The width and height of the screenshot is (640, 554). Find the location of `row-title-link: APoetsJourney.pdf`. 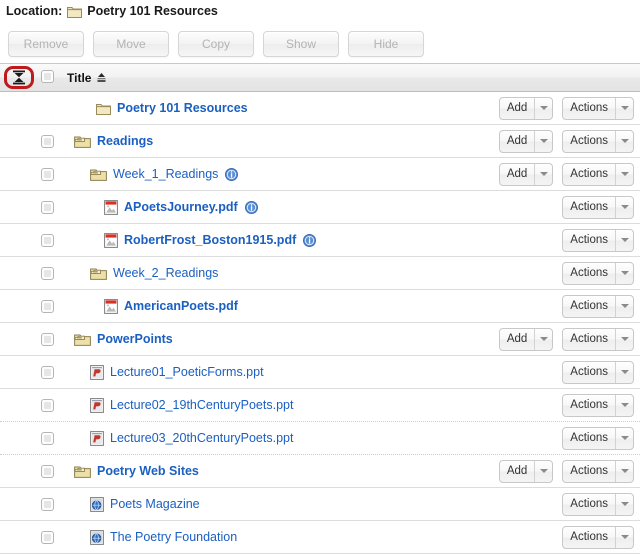

row-title-link: APoetsJourney.pdf is located at coordinates (181, 207).